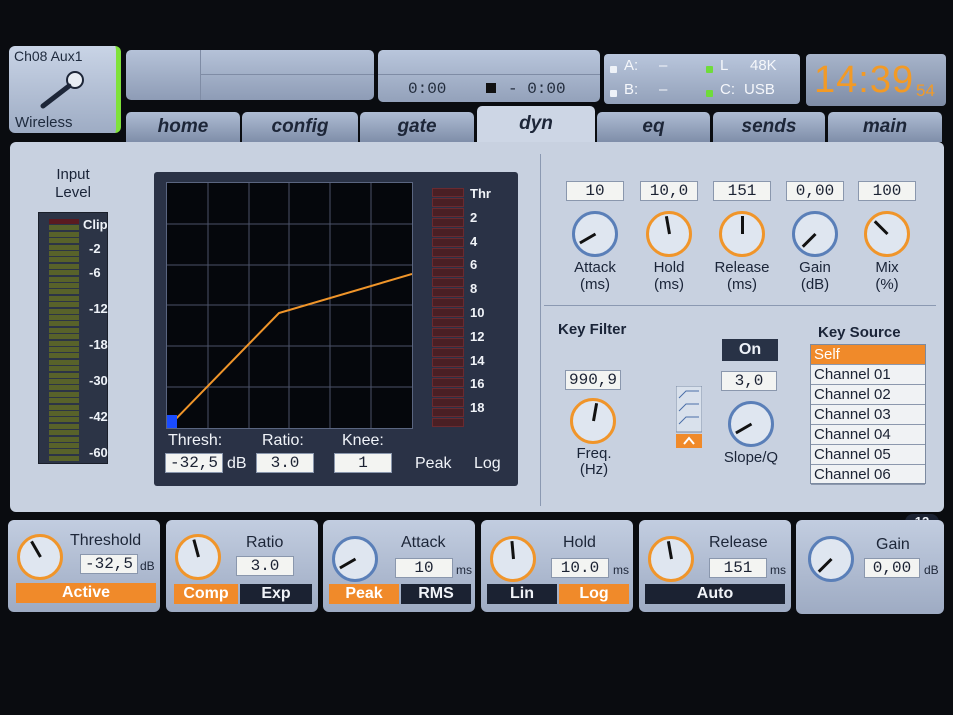 The height and width of the screenshot is (715, 953). I want to click on gr-scale-label: 6, so click(474, 265).